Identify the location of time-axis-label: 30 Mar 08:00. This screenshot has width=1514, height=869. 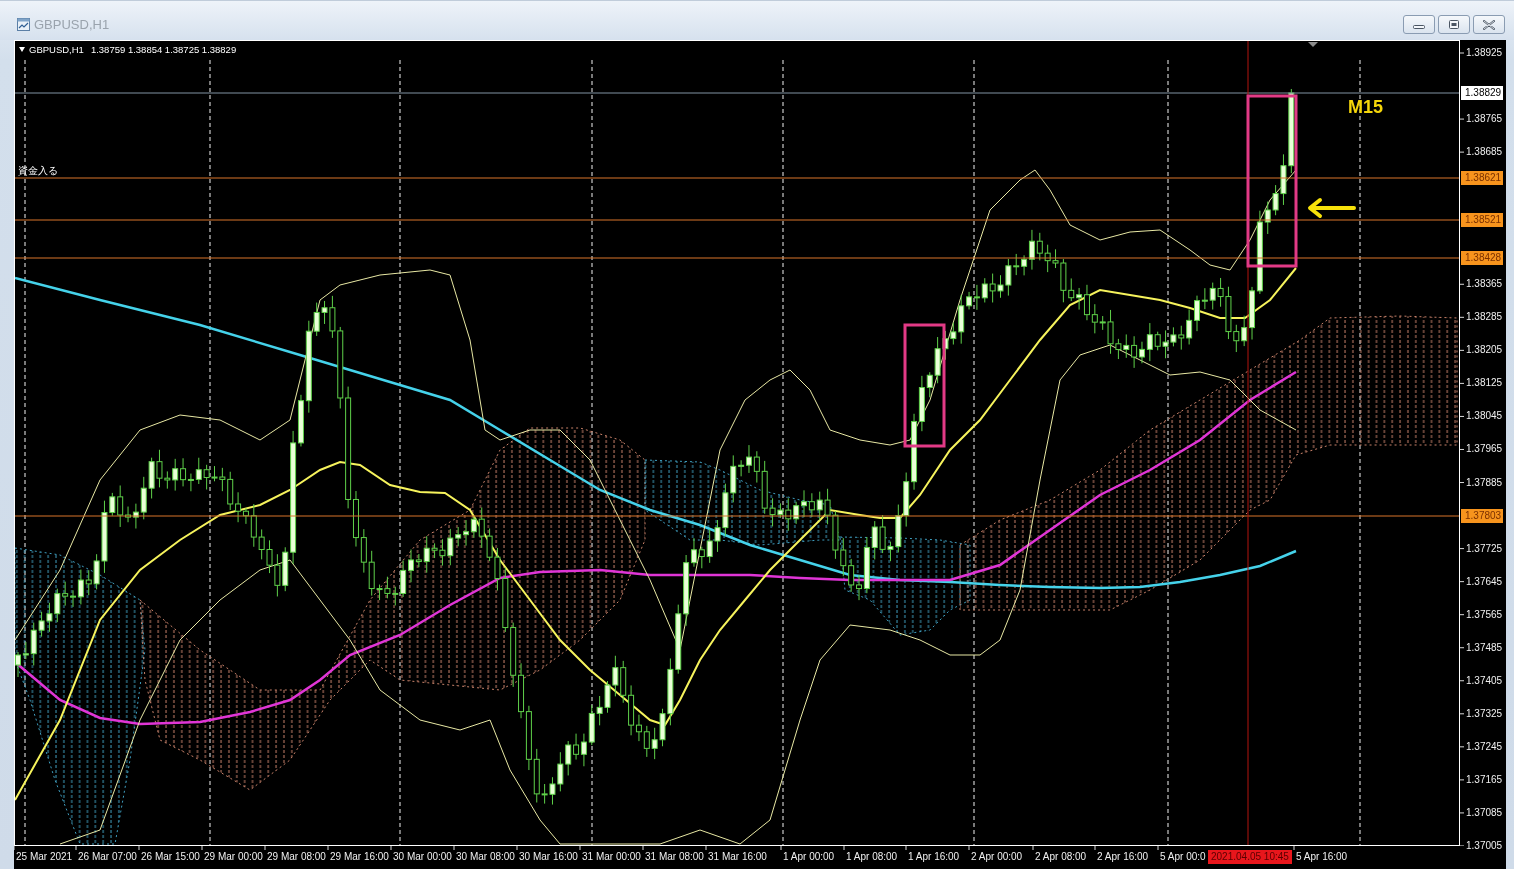
(485, 857).